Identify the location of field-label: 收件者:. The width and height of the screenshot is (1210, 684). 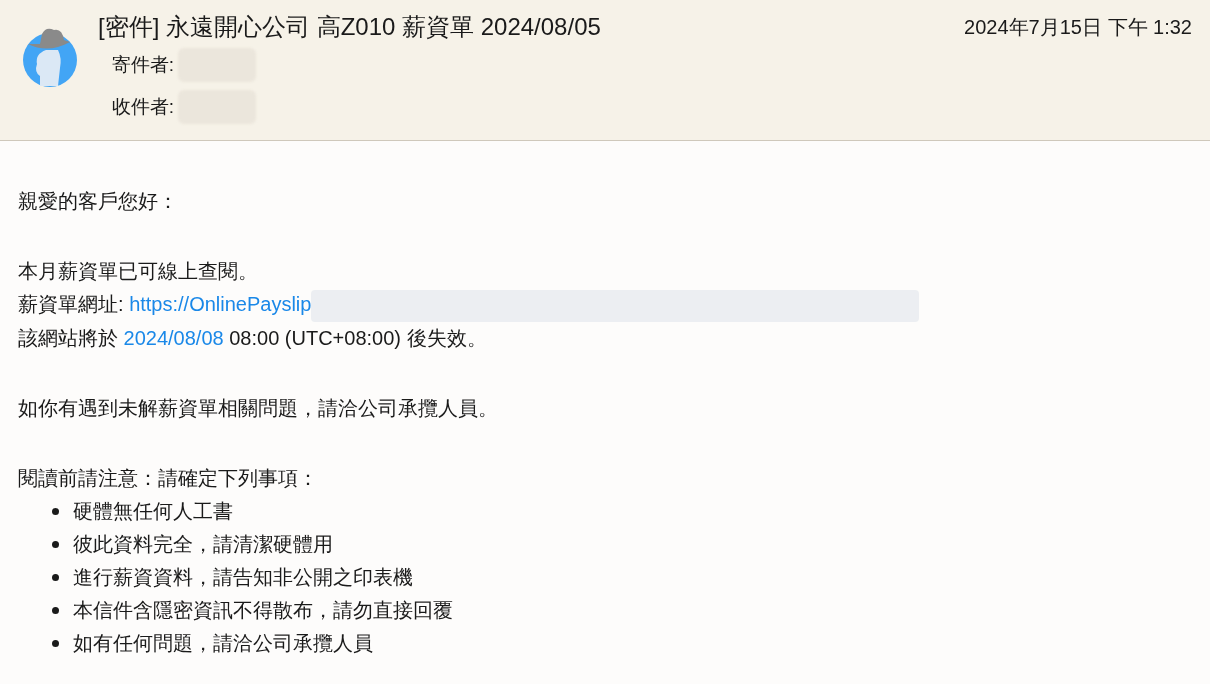
(142, 106).